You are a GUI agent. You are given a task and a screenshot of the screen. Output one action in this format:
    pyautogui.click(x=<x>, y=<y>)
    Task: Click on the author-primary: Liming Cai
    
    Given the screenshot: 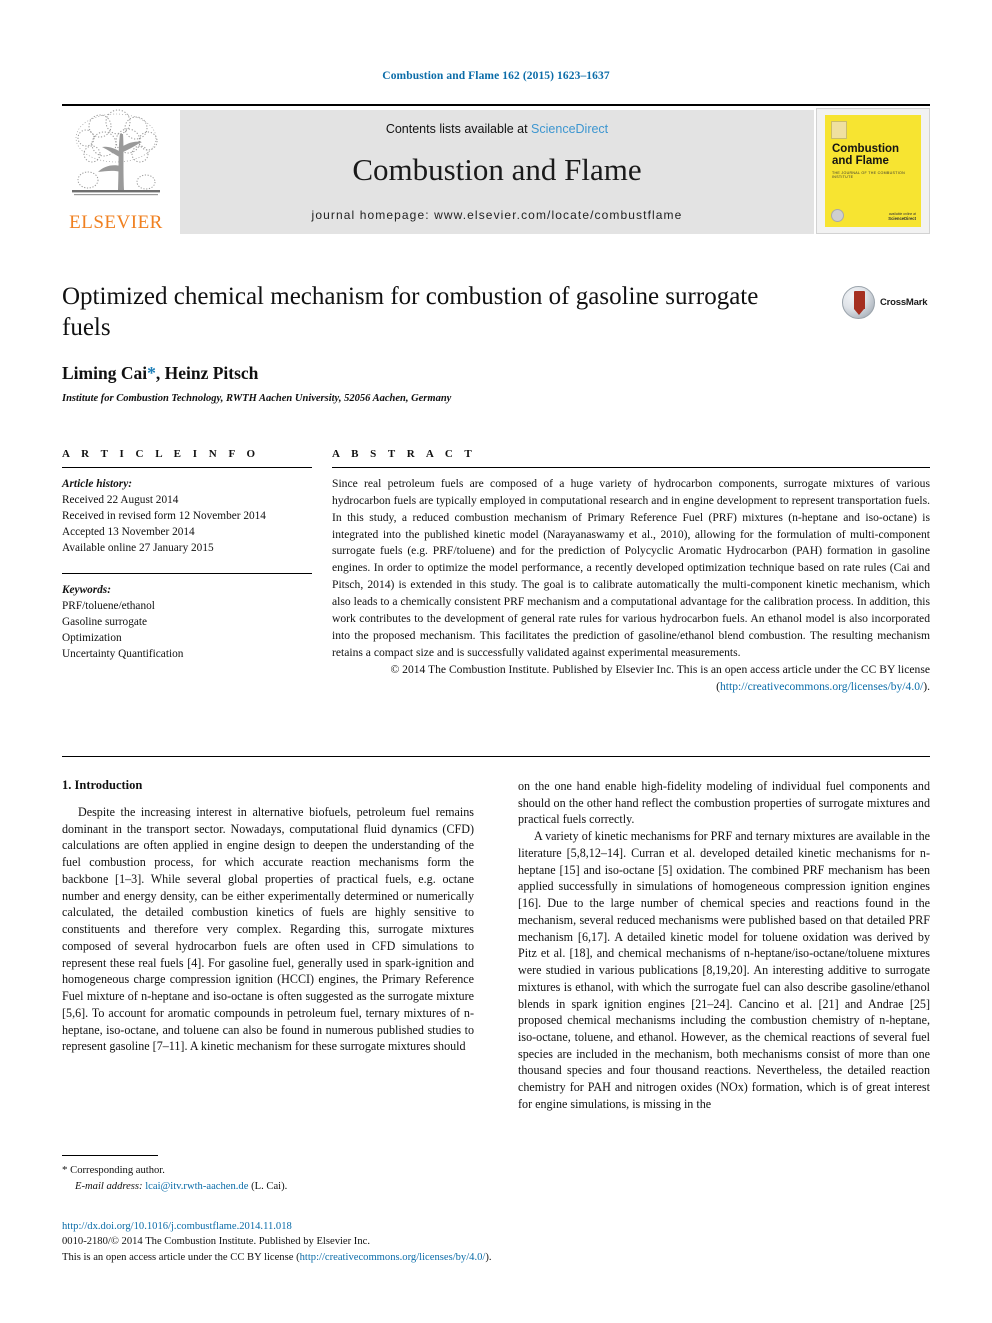 What is the action you would take?
    pyautogui.click(x=105, y=373)
    